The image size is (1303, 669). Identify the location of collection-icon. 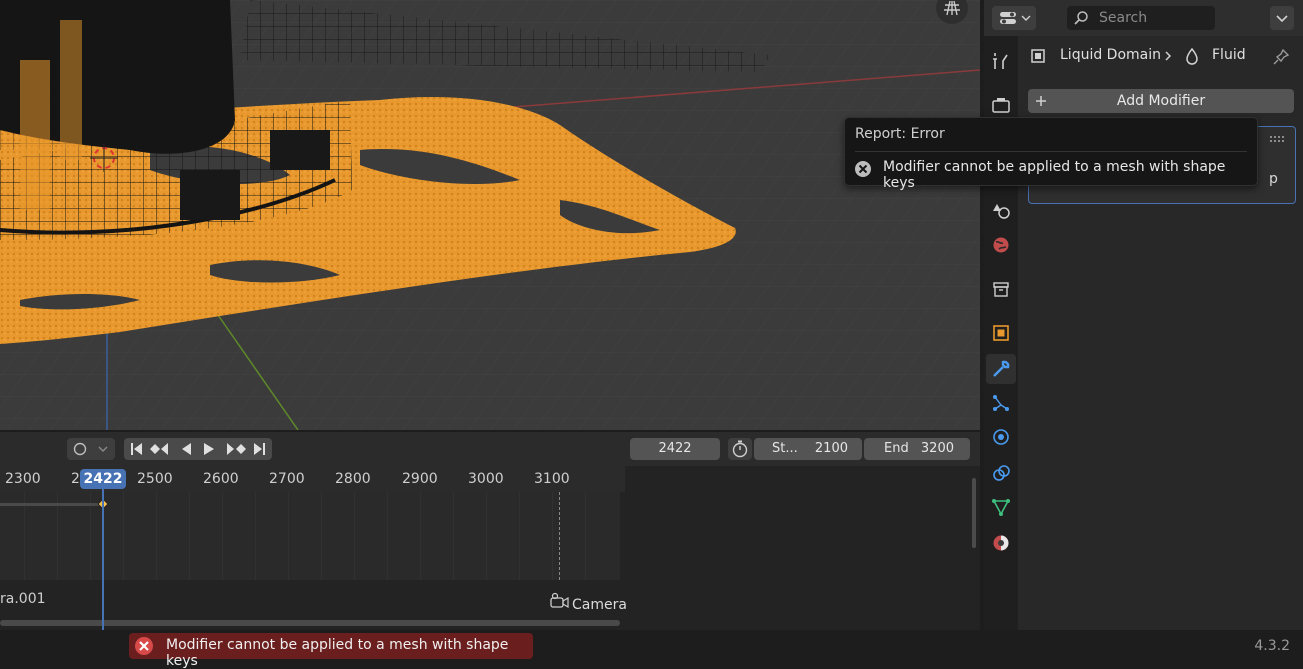
(1001, 289).